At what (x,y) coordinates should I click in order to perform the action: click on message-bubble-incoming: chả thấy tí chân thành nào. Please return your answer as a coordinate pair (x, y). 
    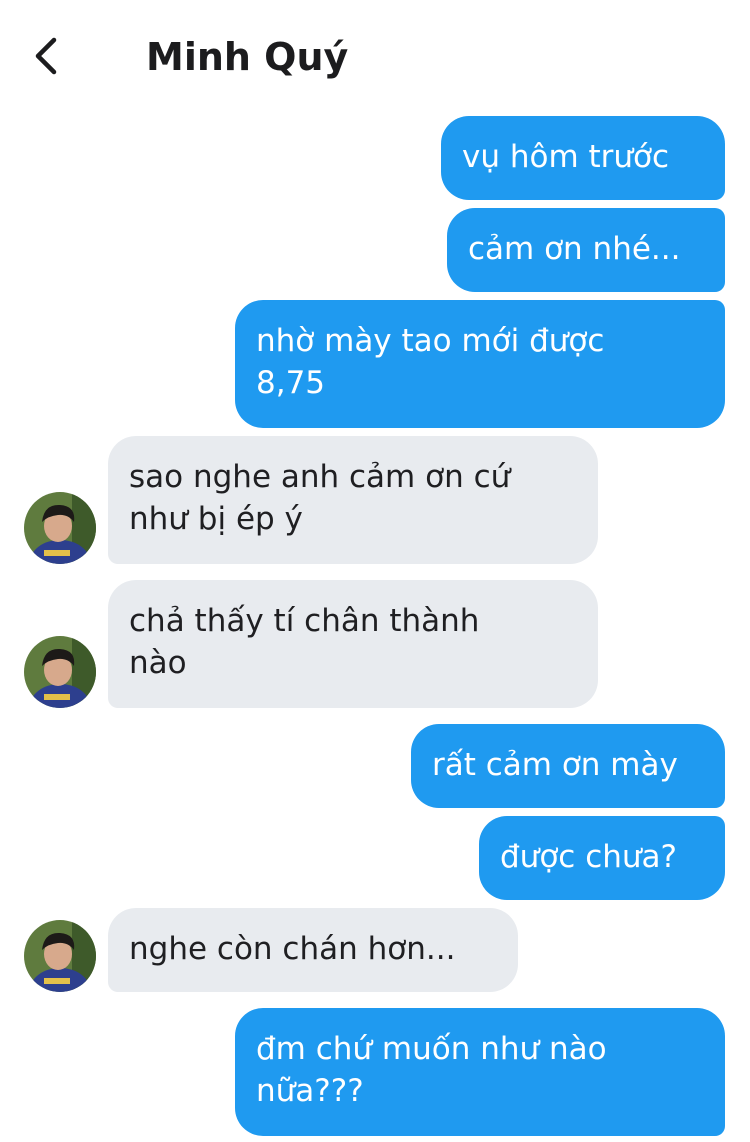
    Looking at the image, I should click on (353, 644).